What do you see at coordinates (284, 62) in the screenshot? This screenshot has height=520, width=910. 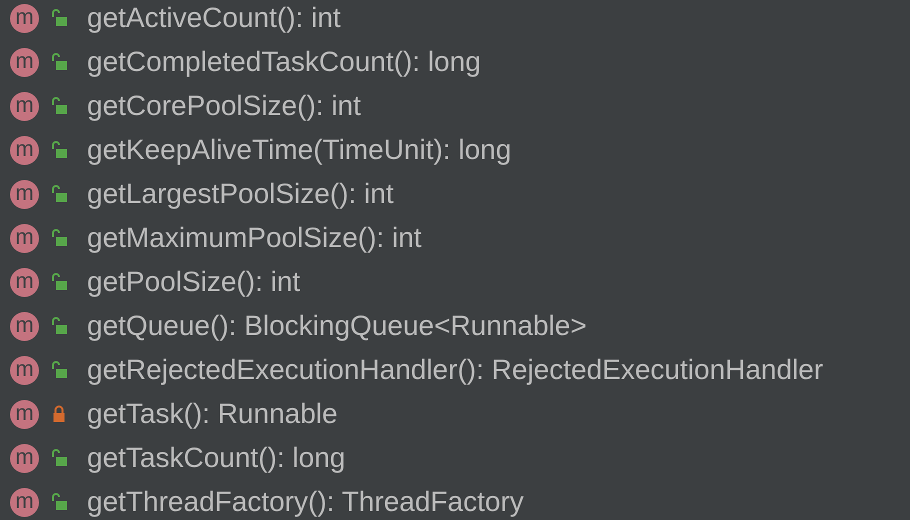 I see `method-signature: getCompletedTaskCount(): long` at bounding box center [284, 62].